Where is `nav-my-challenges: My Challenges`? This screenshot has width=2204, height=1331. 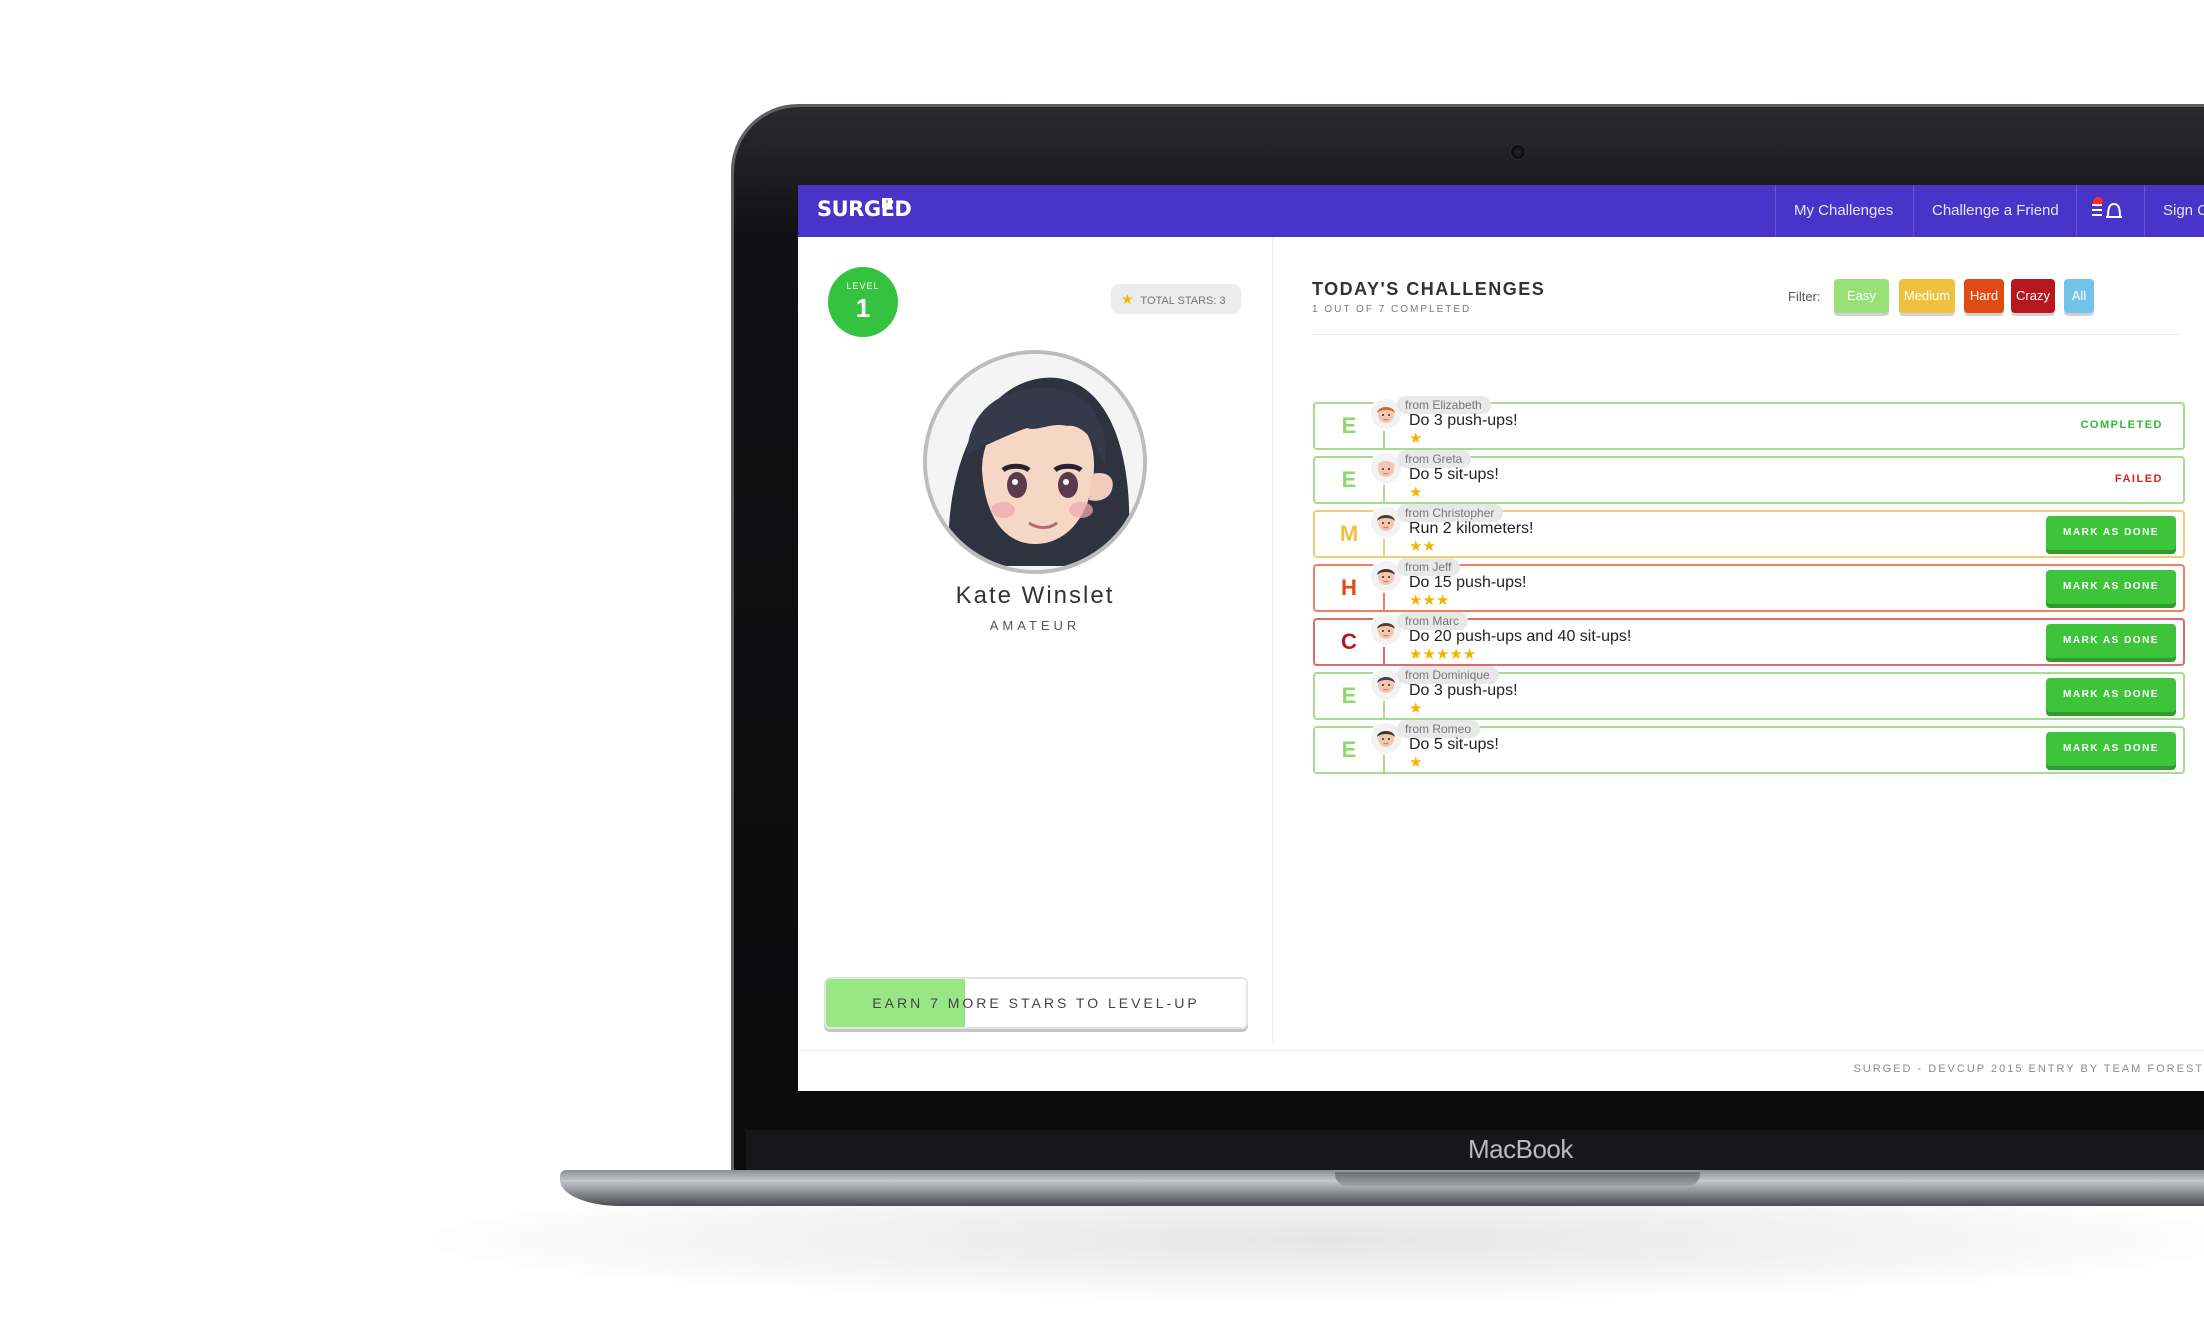
nav-my-challenges: My Challenges is located at coordinates (1843, 211).